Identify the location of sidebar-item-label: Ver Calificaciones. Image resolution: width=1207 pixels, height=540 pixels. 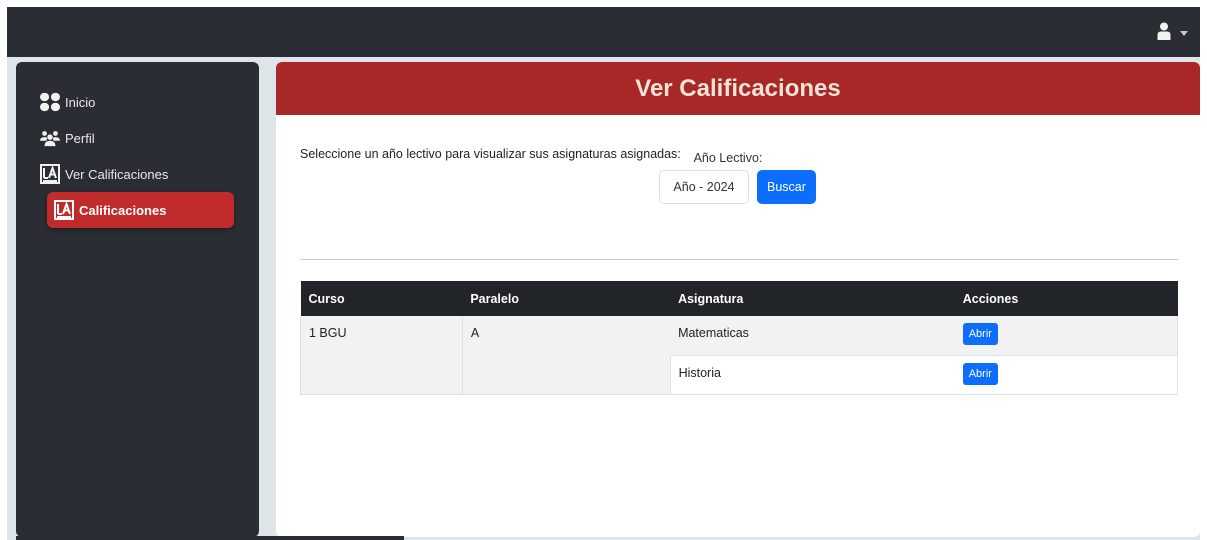
(117, 174).